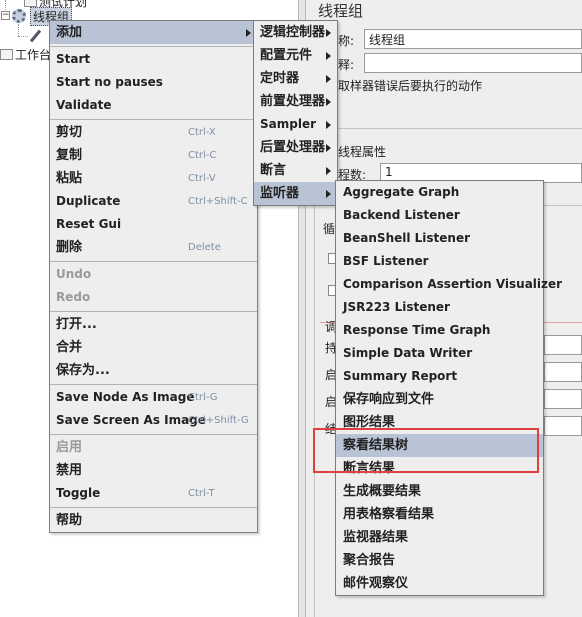 This screenshot has width=582, height=617. What do you see at coordinates (295, 147) in the screenshot?
I see `submenu-item-post-processor: 后置处理器` at bounding box center [295, 147].